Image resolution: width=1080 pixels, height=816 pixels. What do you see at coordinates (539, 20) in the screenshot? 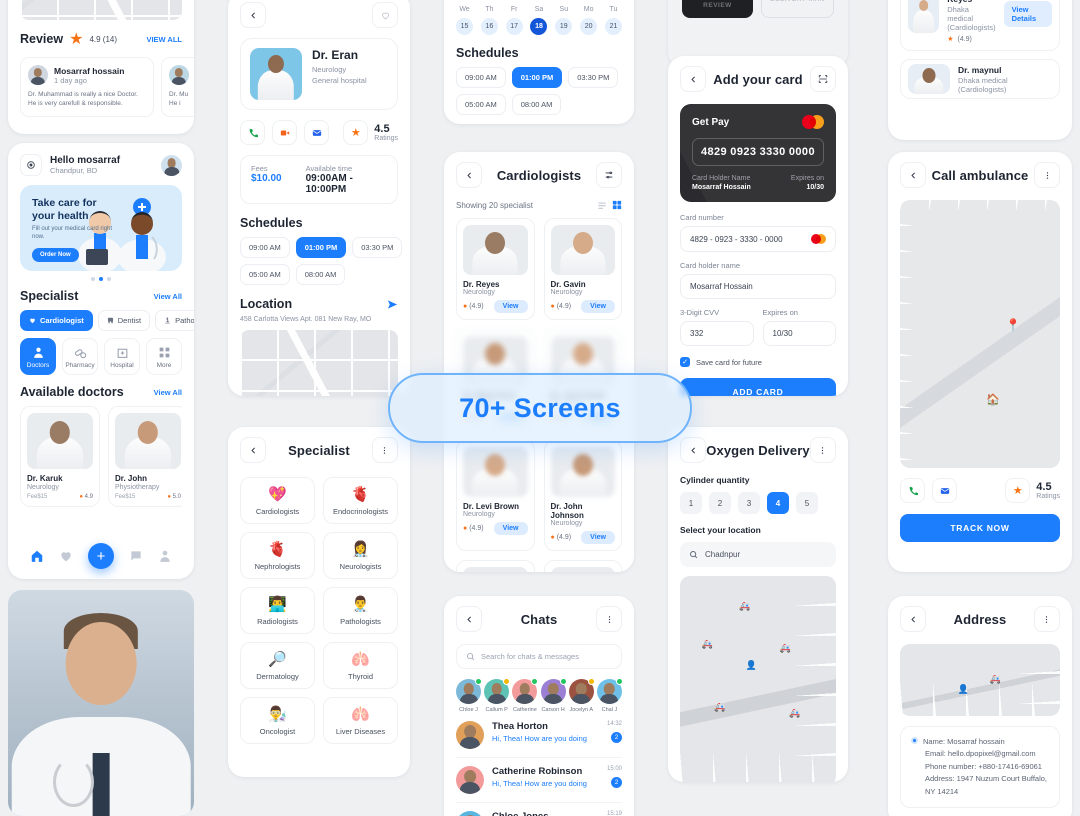
I see `calendar-day-selected: Sa 18` at bounding box center [539, 20].